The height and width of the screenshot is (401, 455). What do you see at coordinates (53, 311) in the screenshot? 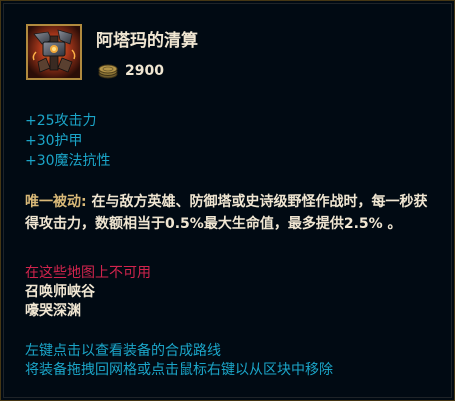
I see `map-howling-abyss: 嚎哭深渊` at bounding box center [53, 311].